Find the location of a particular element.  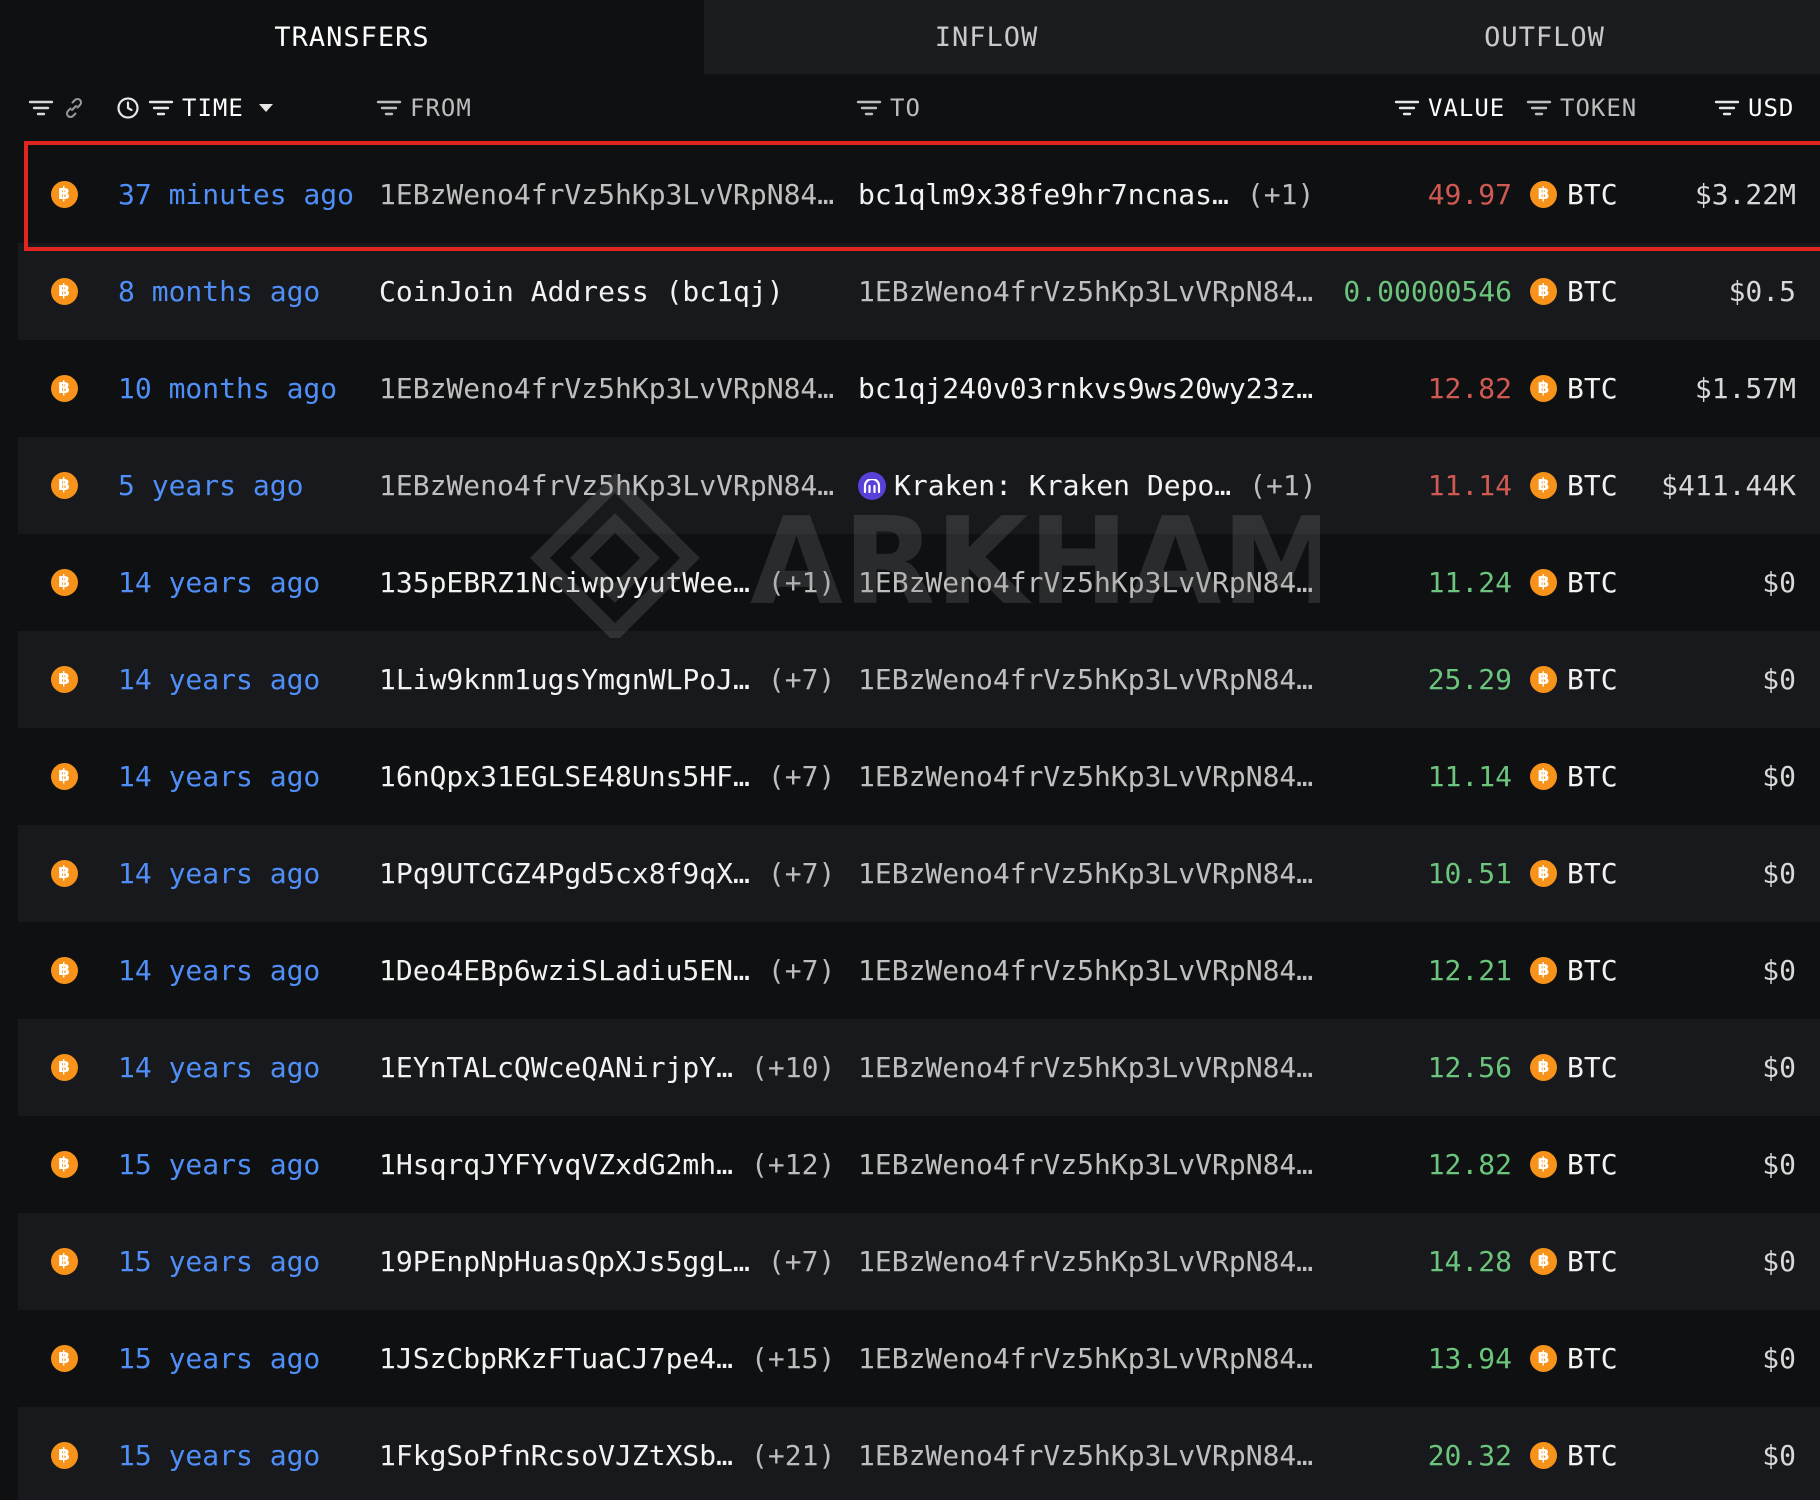

from-extra-count: (+12) is located at coordinates (793, 1164).